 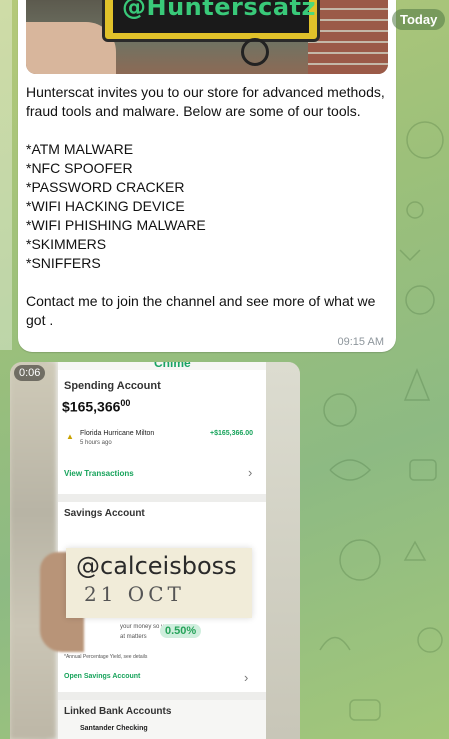 I want to click on video-blur-right, so click(x=282, y=550).